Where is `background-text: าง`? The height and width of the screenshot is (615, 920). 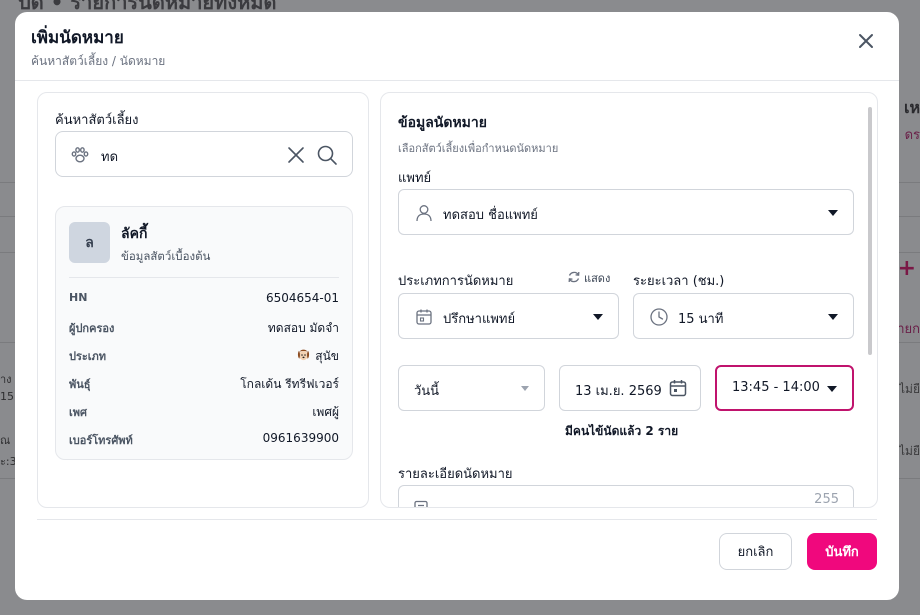
background-text: าง is located at coordinates (6, 379).